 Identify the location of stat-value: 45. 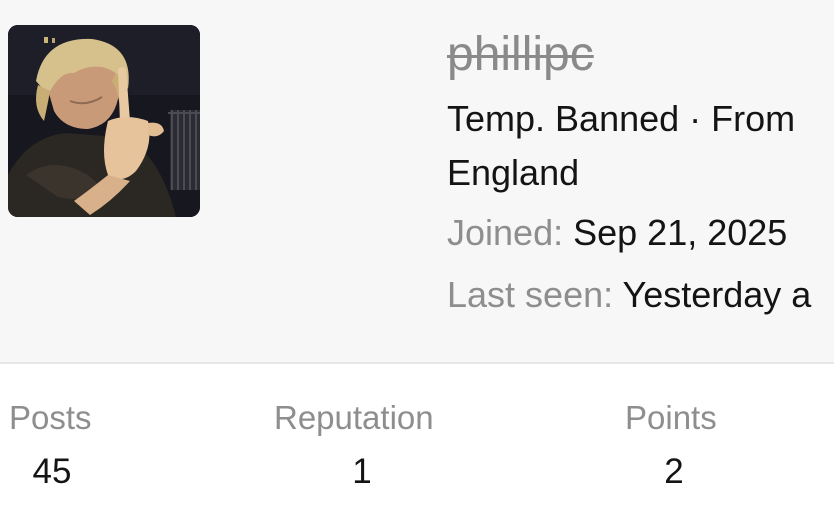
(52, 471).